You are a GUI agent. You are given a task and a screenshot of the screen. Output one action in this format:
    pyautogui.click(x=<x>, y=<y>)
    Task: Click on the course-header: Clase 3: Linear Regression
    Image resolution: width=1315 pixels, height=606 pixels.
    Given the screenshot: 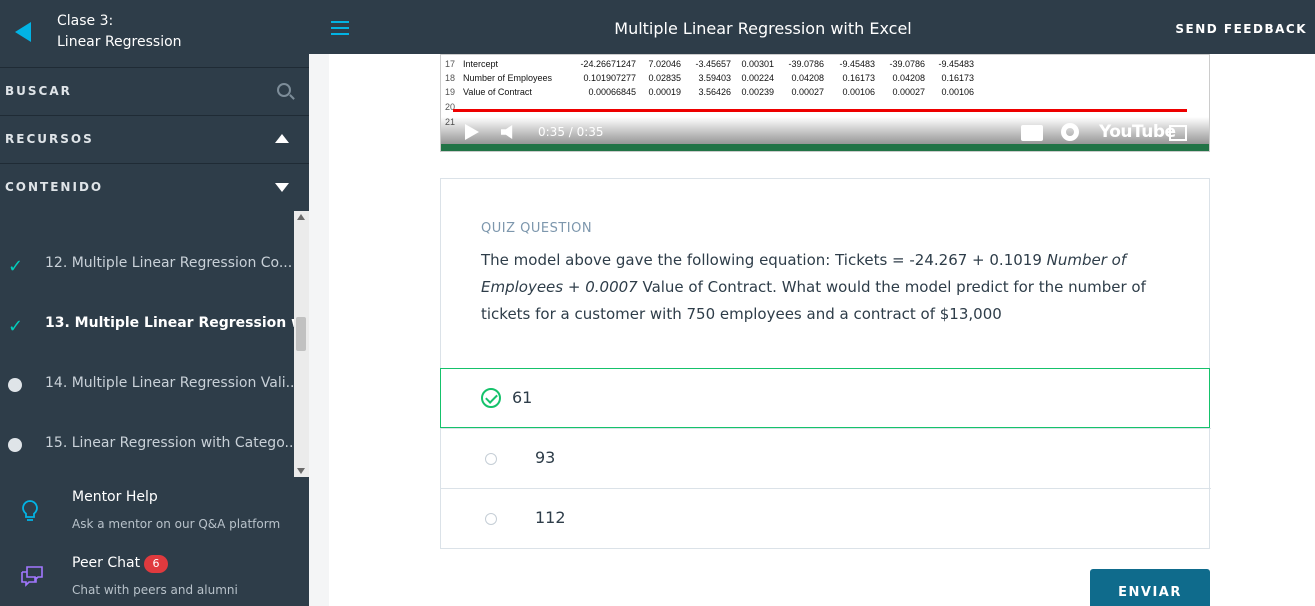 What is the action you would take?
    pyautogui.click(x=154, y=34)
    